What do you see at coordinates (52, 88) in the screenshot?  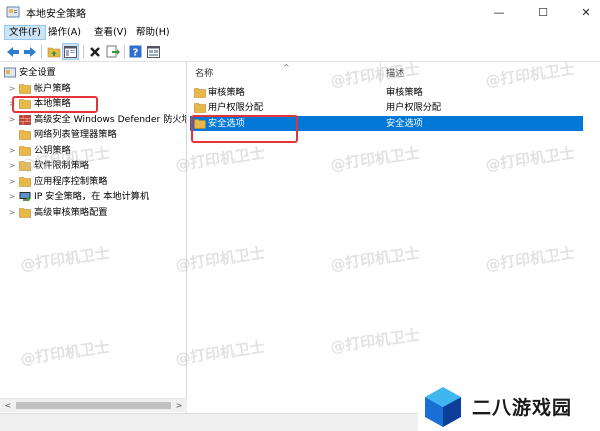 I see `tree-item-label: 帐户策略` at bounding box center [52, 88].